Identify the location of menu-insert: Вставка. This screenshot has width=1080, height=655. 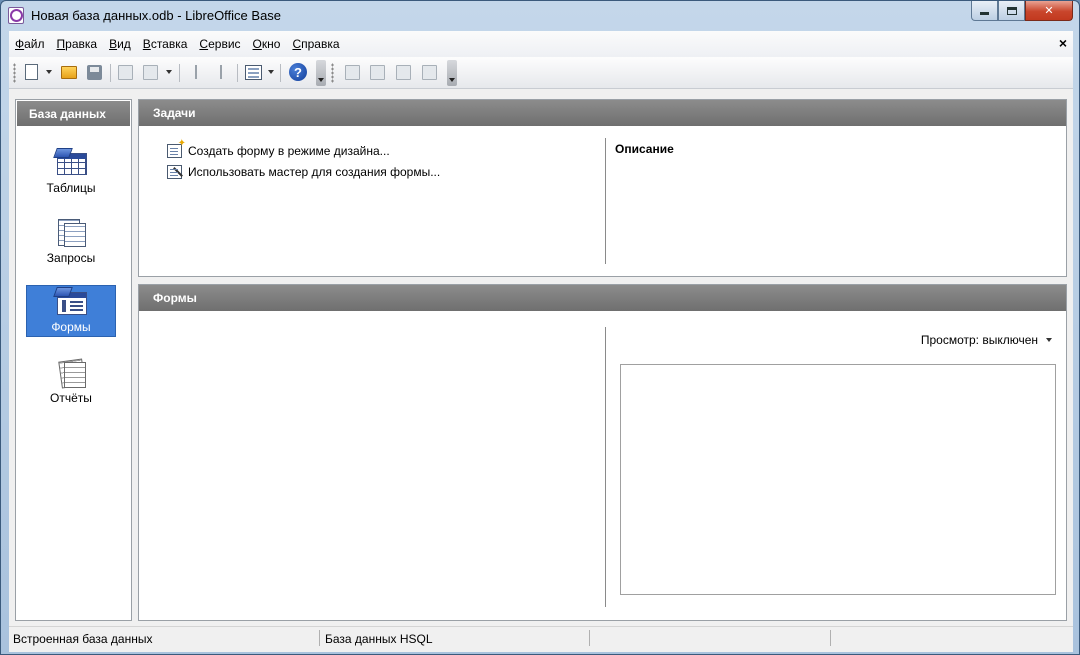
(168, 44).